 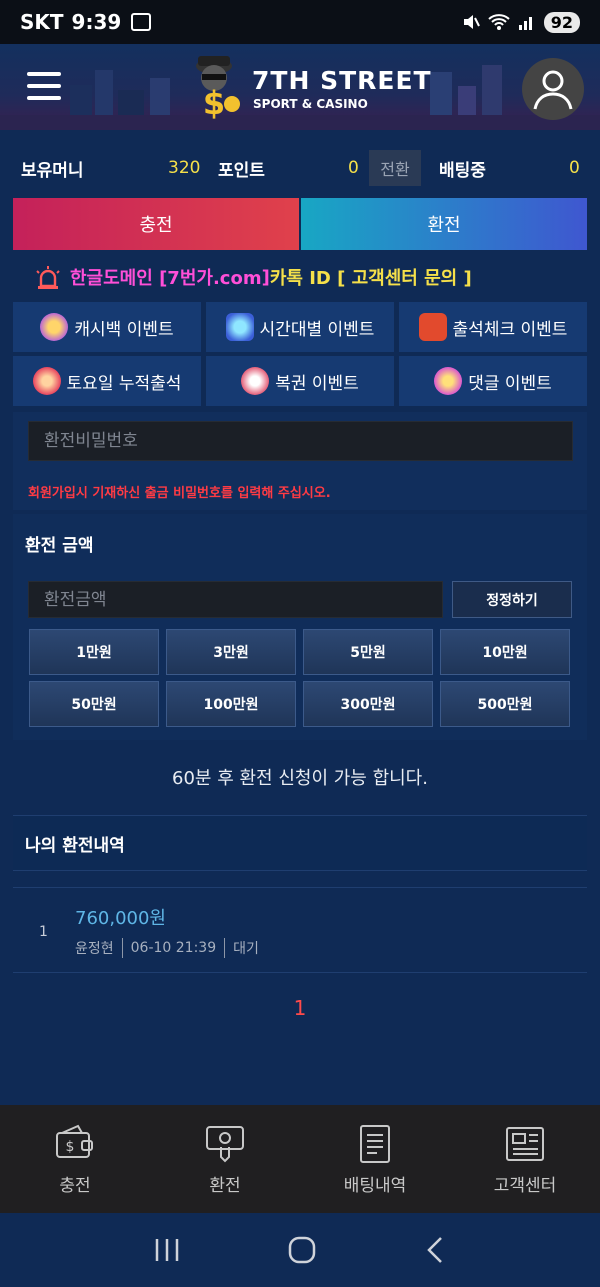 I want to click on alarm-icon, so click(x=48, y=277).